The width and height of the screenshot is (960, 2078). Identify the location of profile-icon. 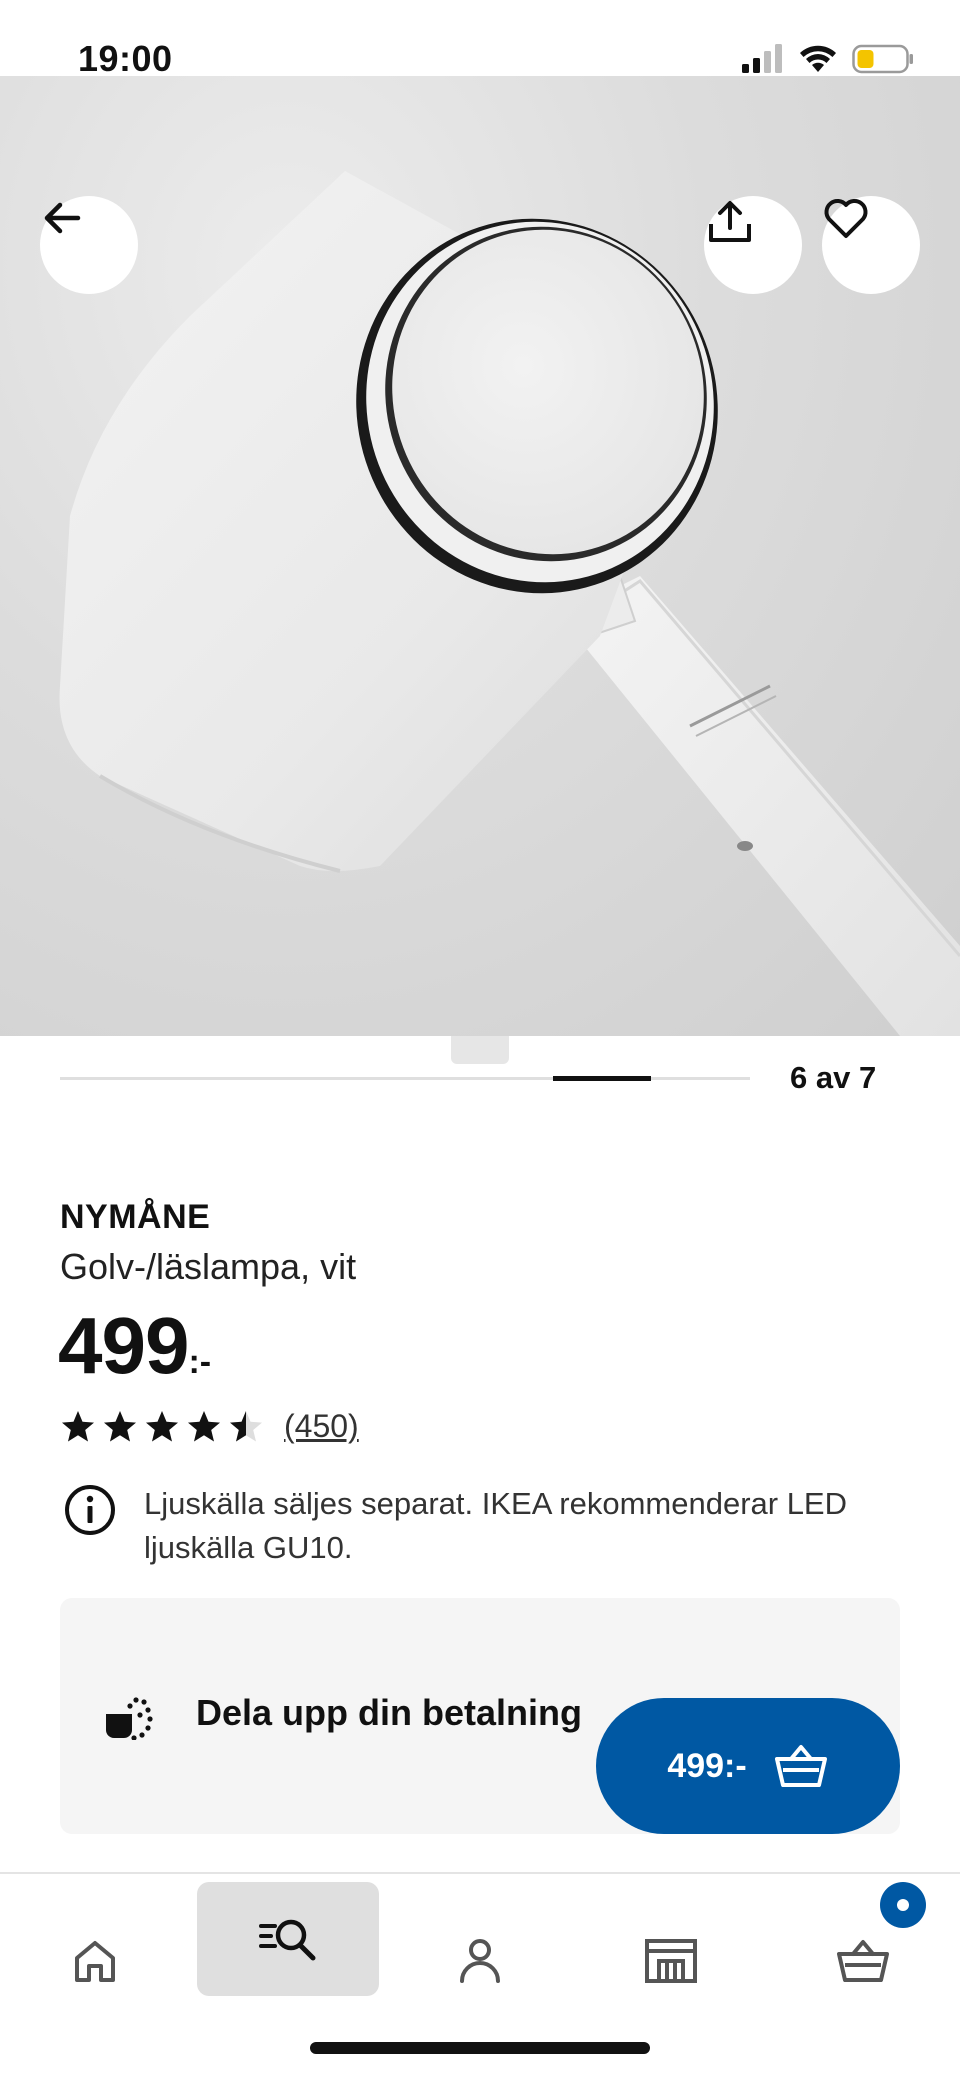
(480, 1961).